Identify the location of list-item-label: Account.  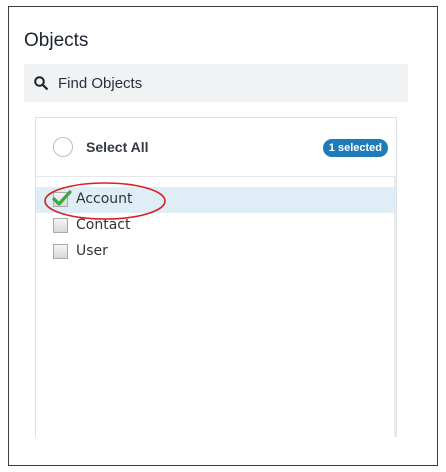
(104, 199).